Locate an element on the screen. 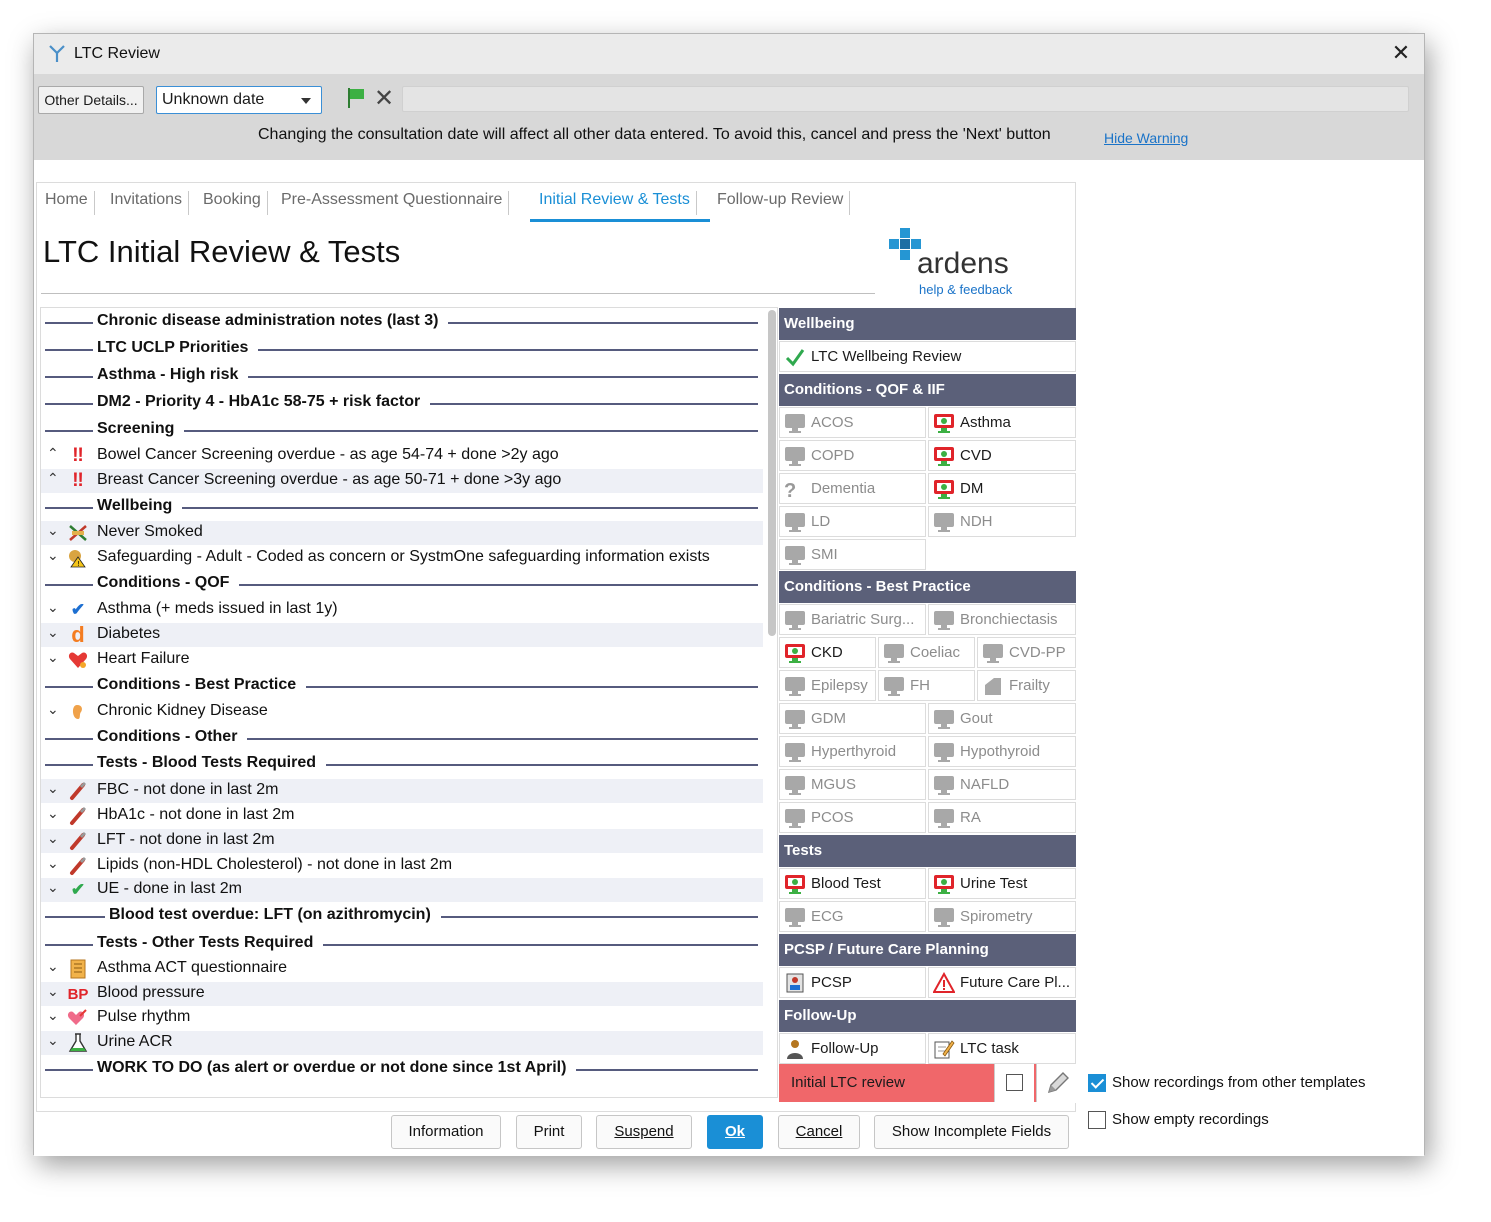  close-icon: ✕ is located at coordinates (1401, 53).